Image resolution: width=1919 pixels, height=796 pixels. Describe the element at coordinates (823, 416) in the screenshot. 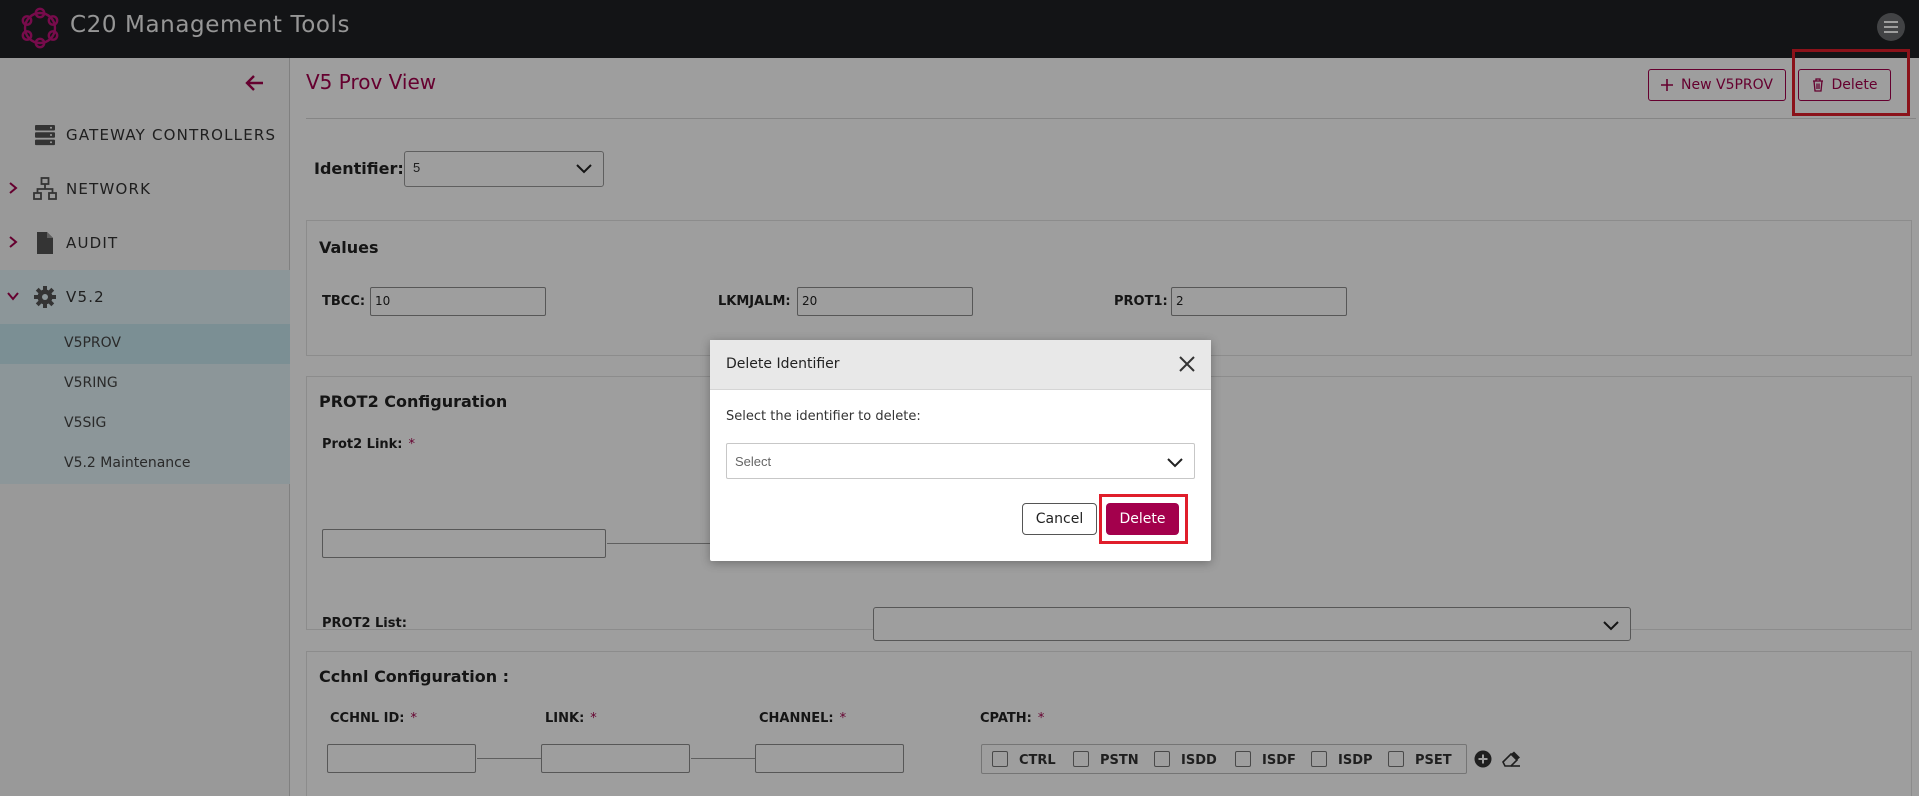

I see `dialog-prompt: Select the identifier to delete:` at that location.